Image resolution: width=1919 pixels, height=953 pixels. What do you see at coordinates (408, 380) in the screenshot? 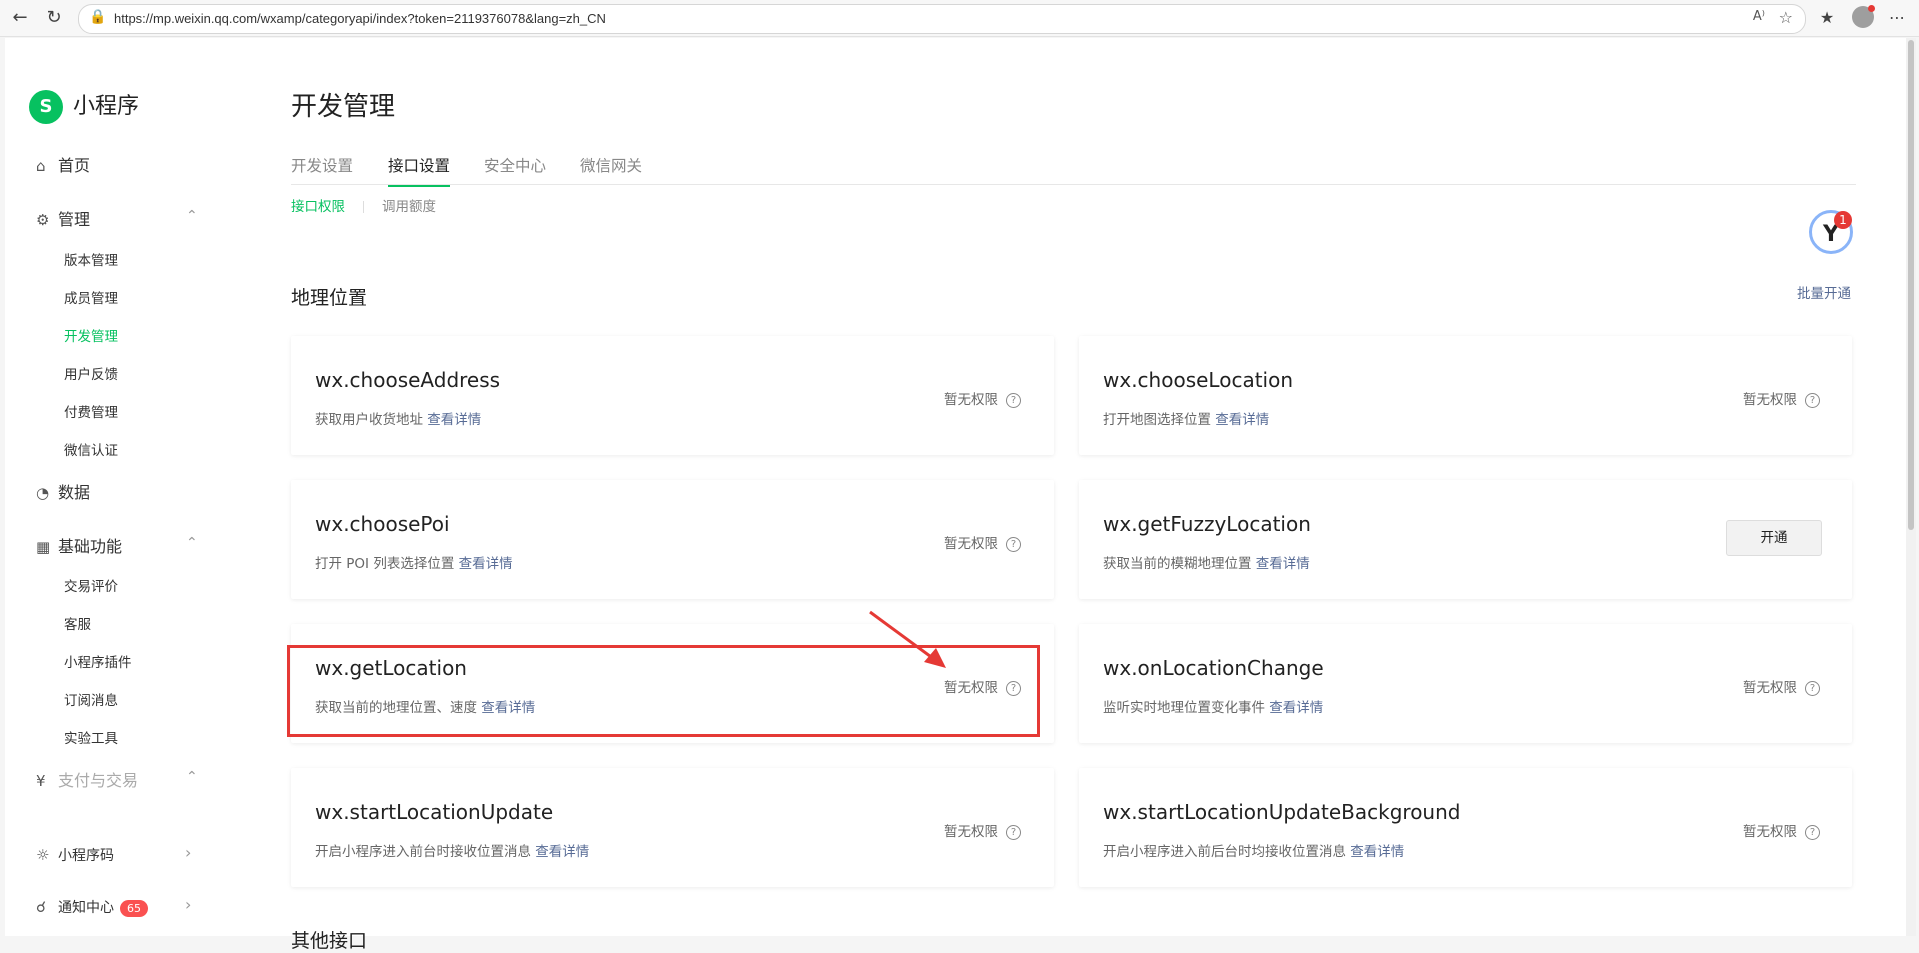
I see `api-name: wx.chooseAddress` at bounding box center [408, 380].